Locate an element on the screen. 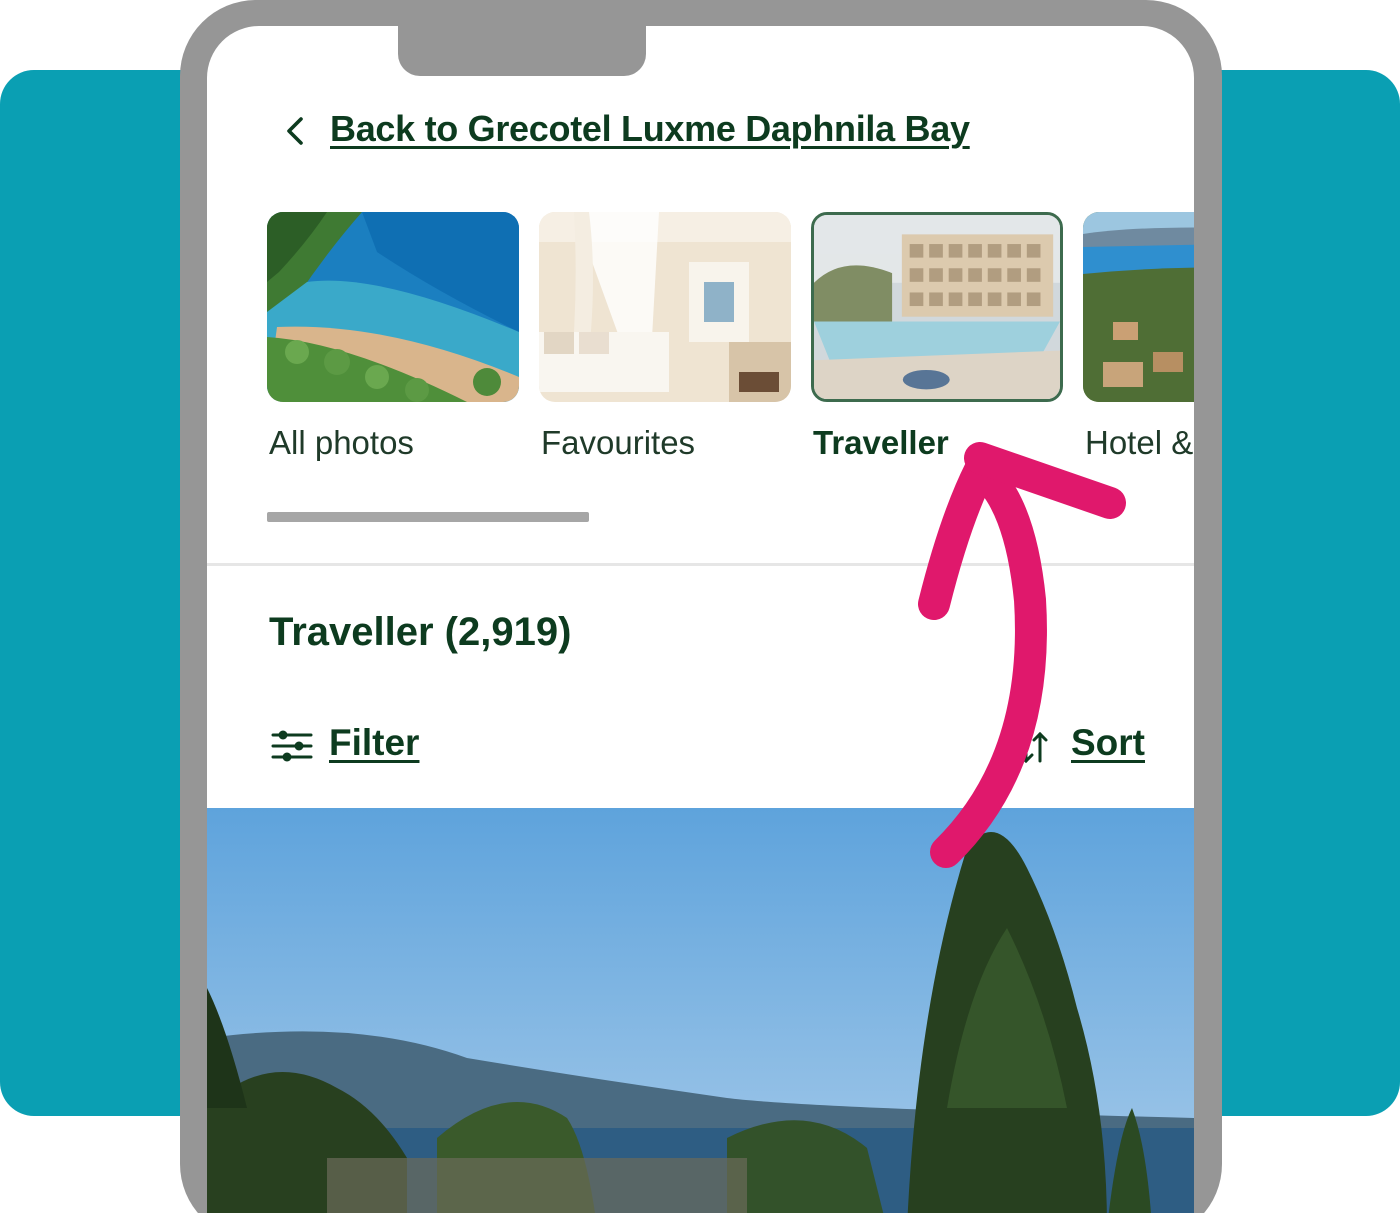 This screenshot has height=1213, width=1400. phone-notch is located at coordinates (522, 51).